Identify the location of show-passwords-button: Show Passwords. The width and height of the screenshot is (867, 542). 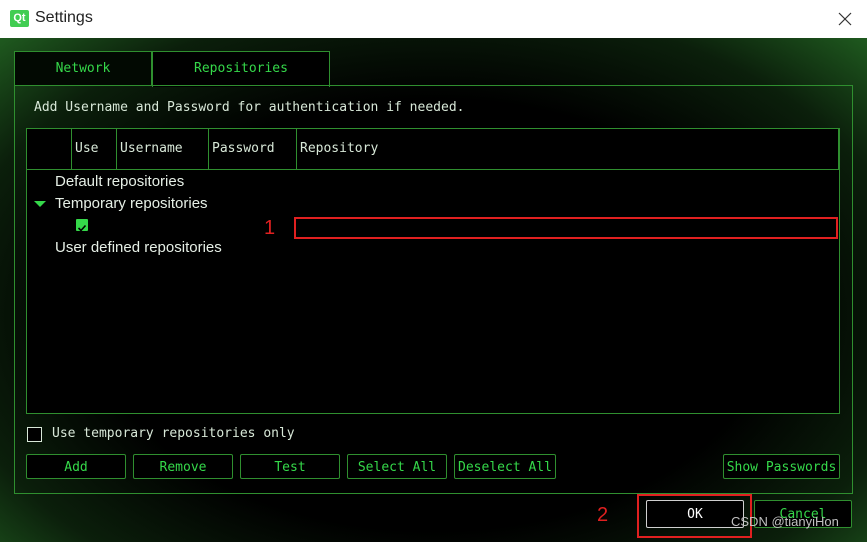
(781, 466).